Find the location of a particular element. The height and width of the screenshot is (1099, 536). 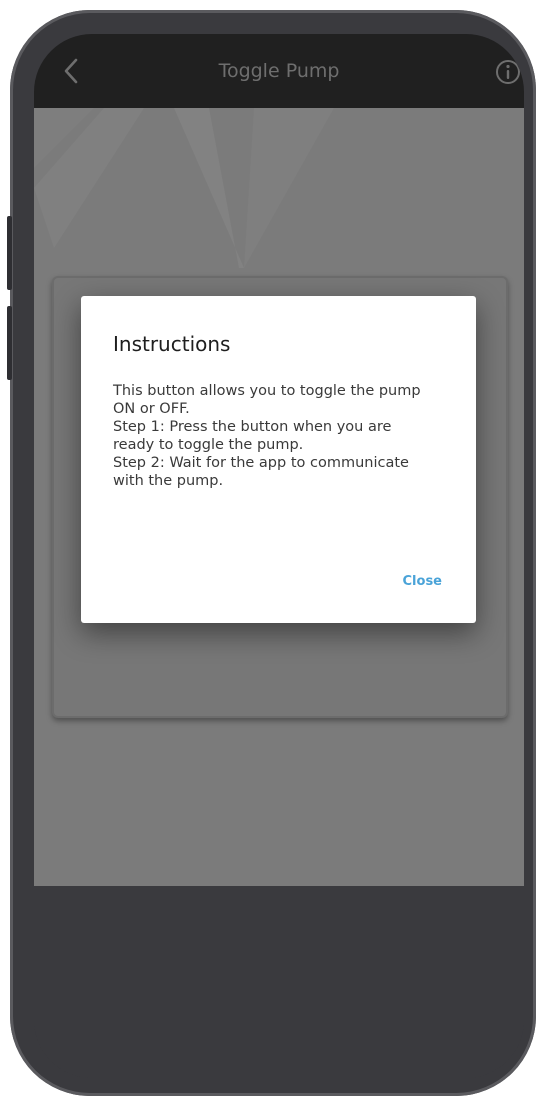

dialog-line: with the pump. is located at coordinates (168, 481).